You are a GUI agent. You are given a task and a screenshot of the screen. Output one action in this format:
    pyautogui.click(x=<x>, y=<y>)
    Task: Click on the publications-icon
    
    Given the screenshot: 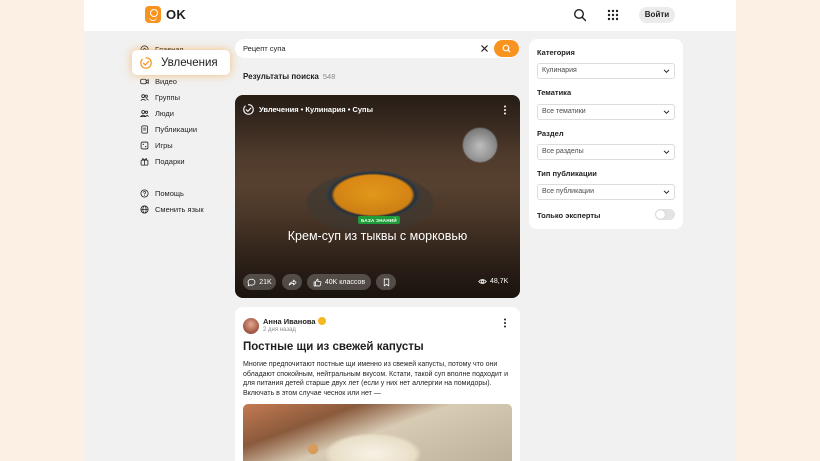 What is the action you would take?
    pyautogui.click(x=144, y=129)
    